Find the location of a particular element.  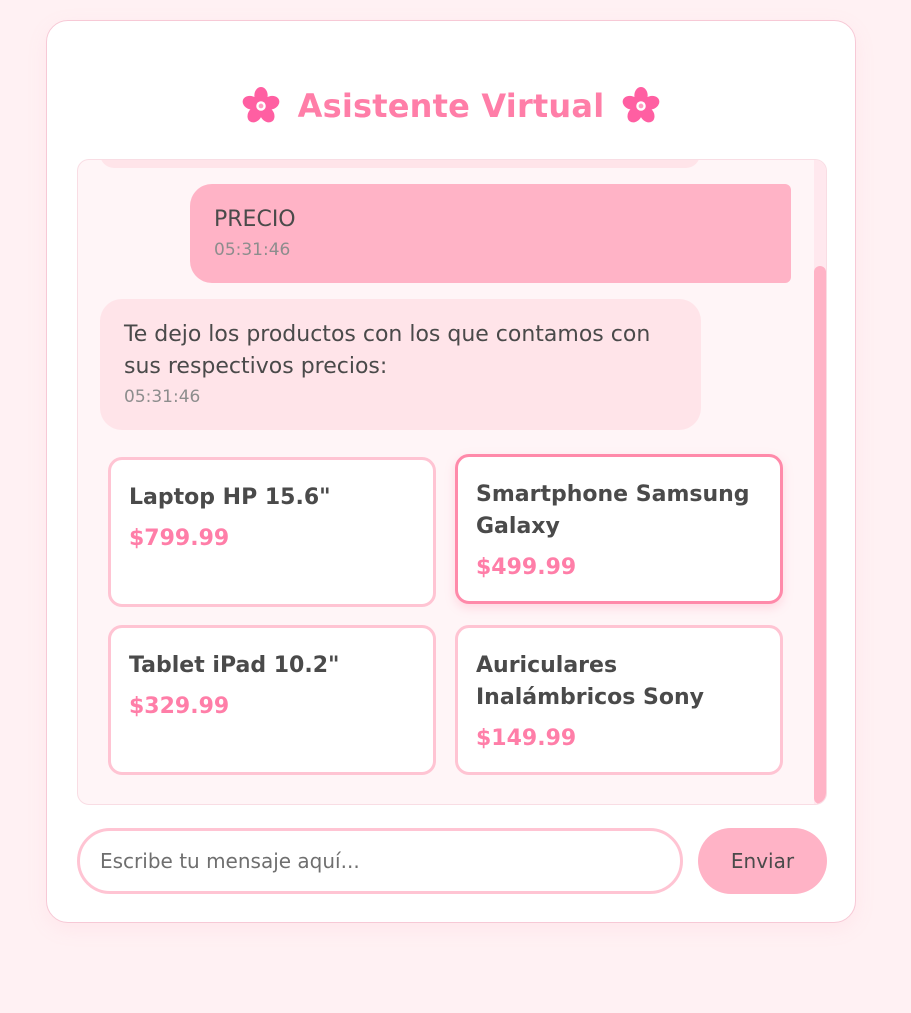

product-price: $799.99 is located at coordinates (179, 538).